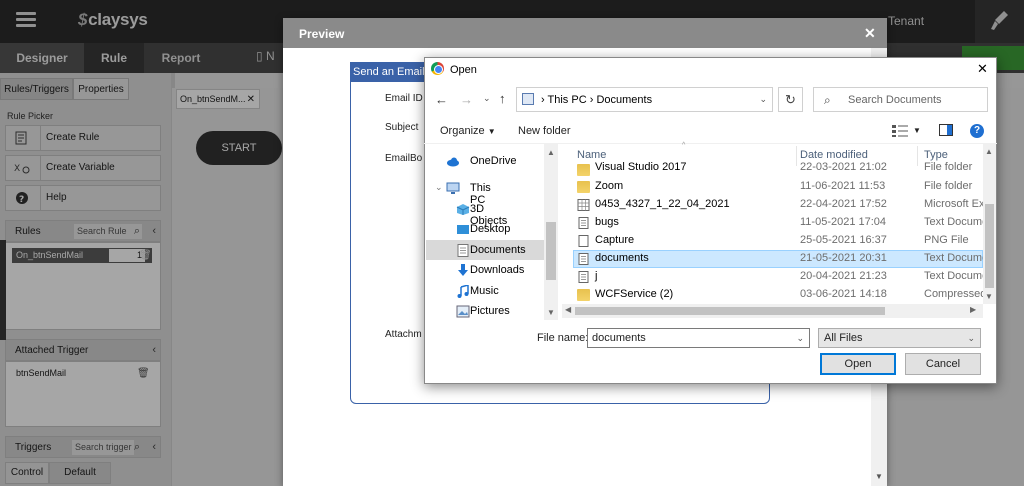 This screenshot has height=486, width=1024. I want to click on file-date: 25-05-2021 16:37, so click(843, 240).